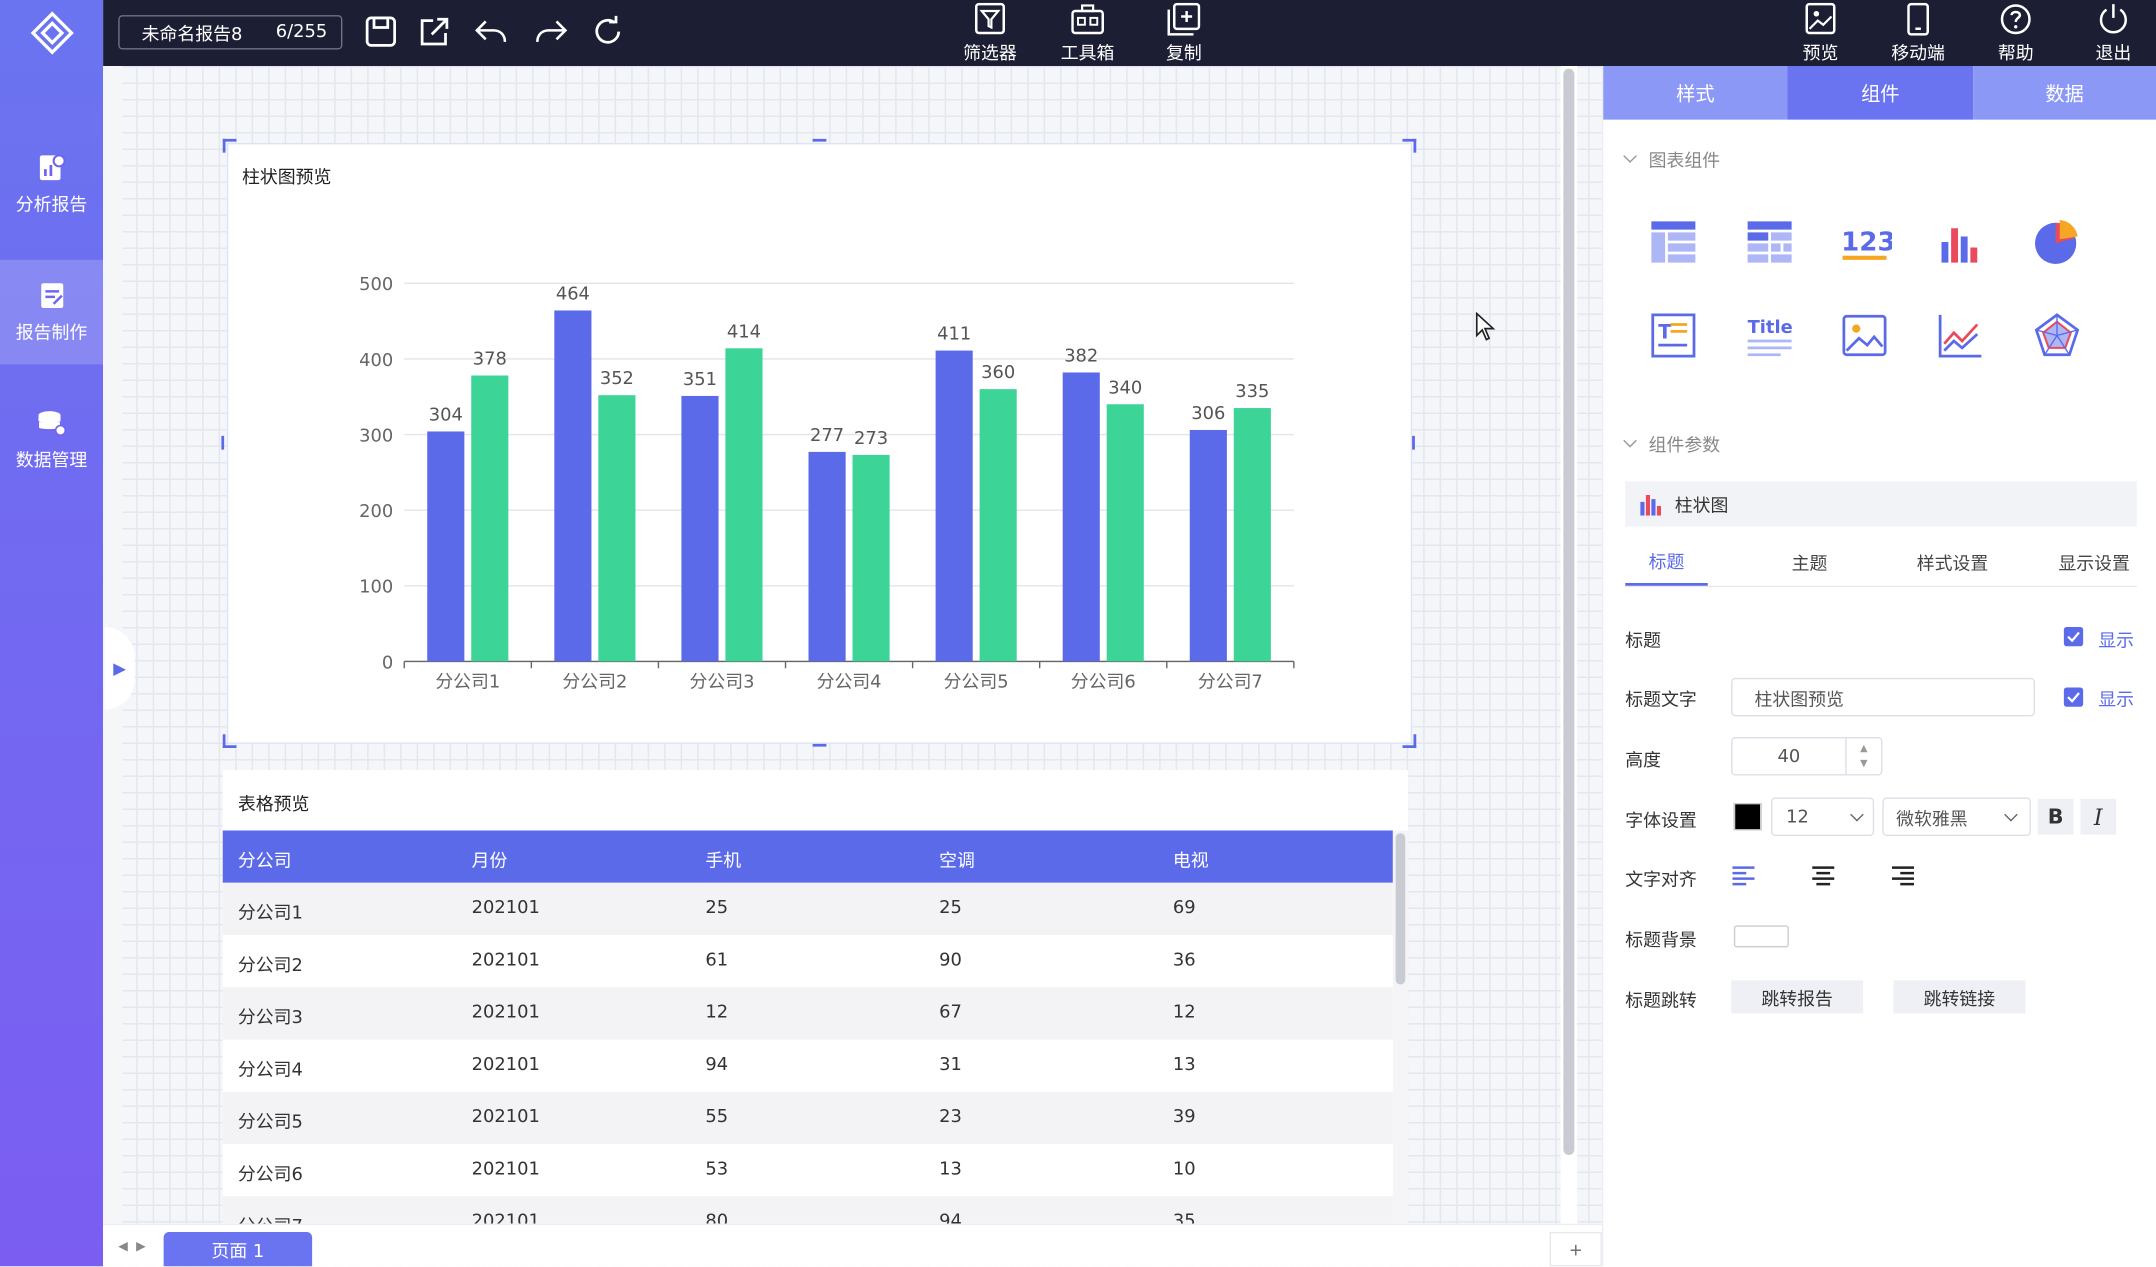  I want to click on title-text-value: 柱状图预览, so click(1799, 700).